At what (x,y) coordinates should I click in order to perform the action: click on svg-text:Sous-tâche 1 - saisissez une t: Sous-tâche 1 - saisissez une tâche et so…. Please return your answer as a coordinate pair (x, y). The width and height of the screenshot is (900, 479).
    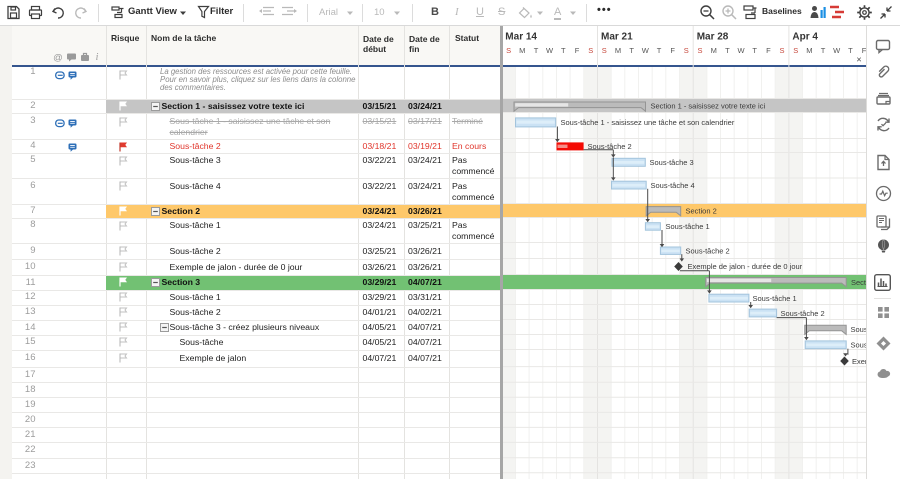
    Looking at the image, I should click on (648, 122).